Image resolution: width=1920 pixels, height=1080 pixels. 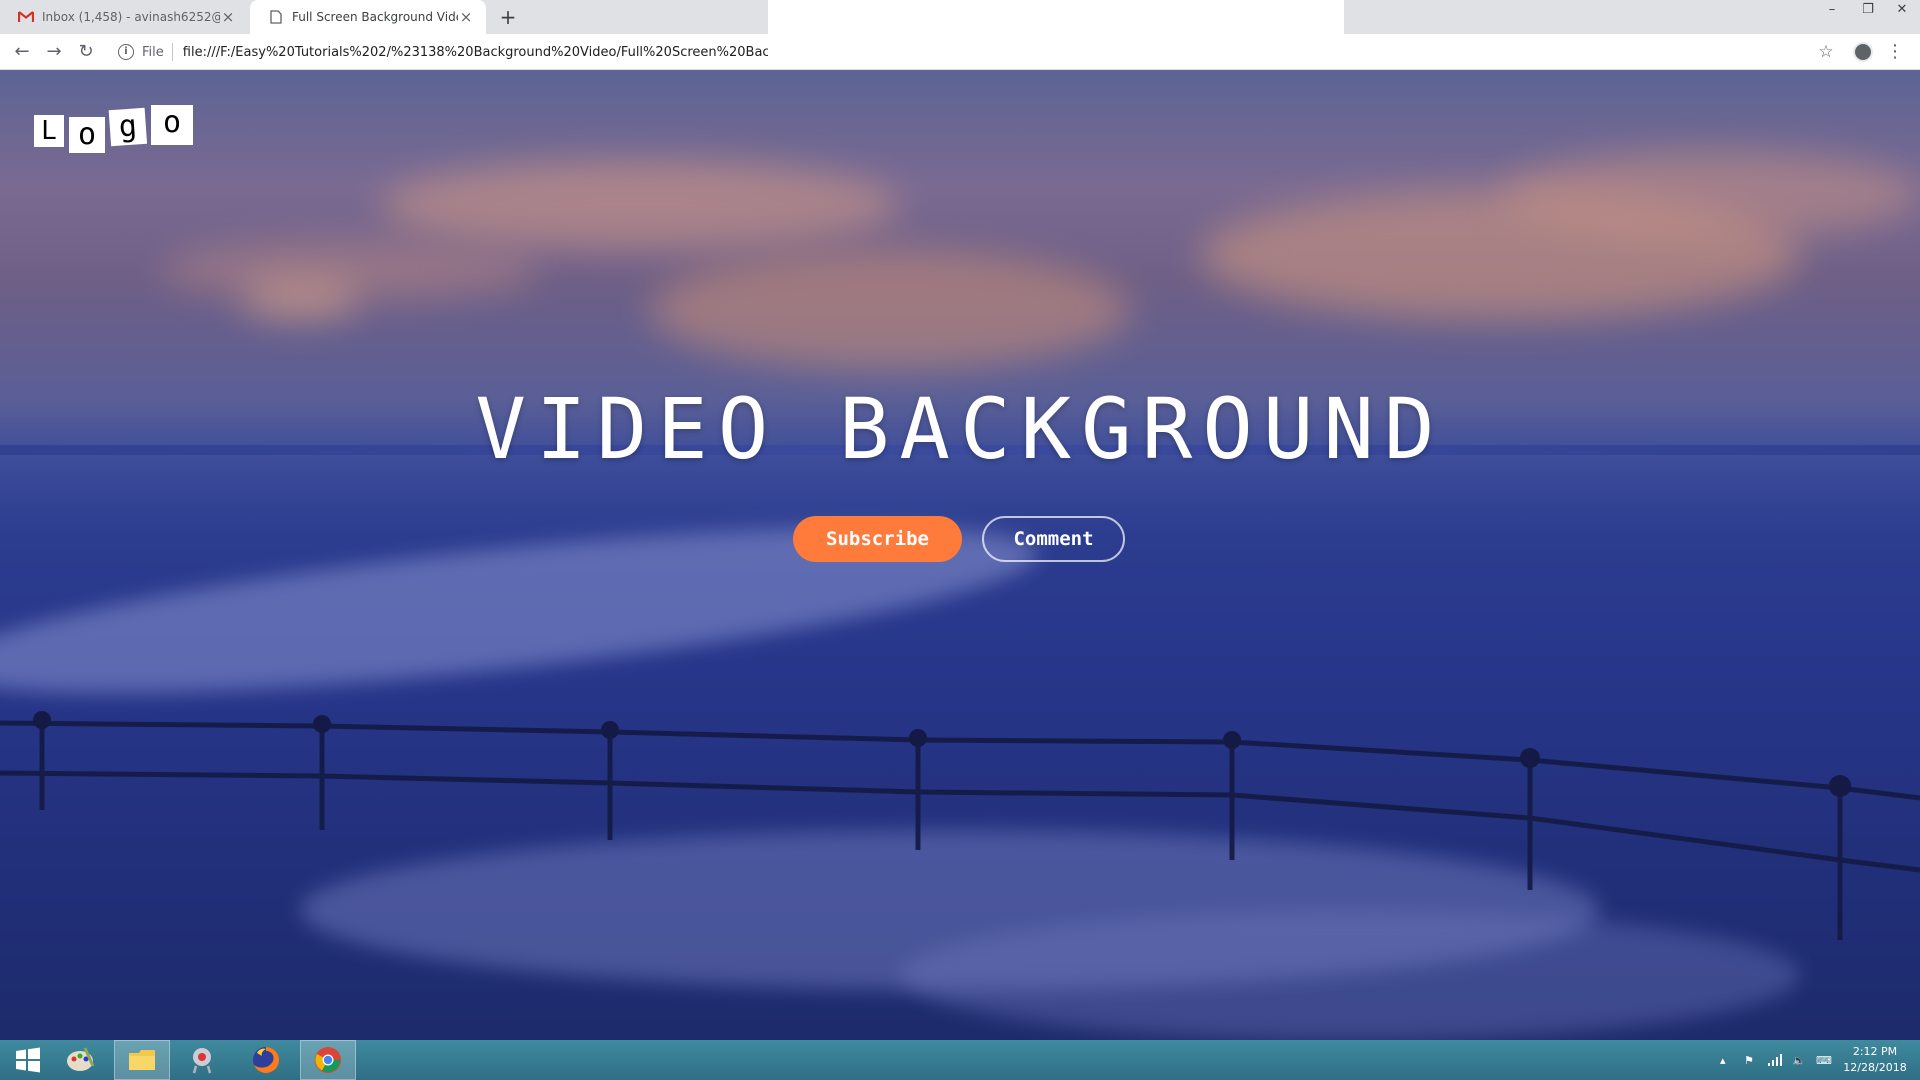 What do you see at coordinates (202, 1060) in the screenshot?
I see `media-icon` at bounding box center [202, 1060].